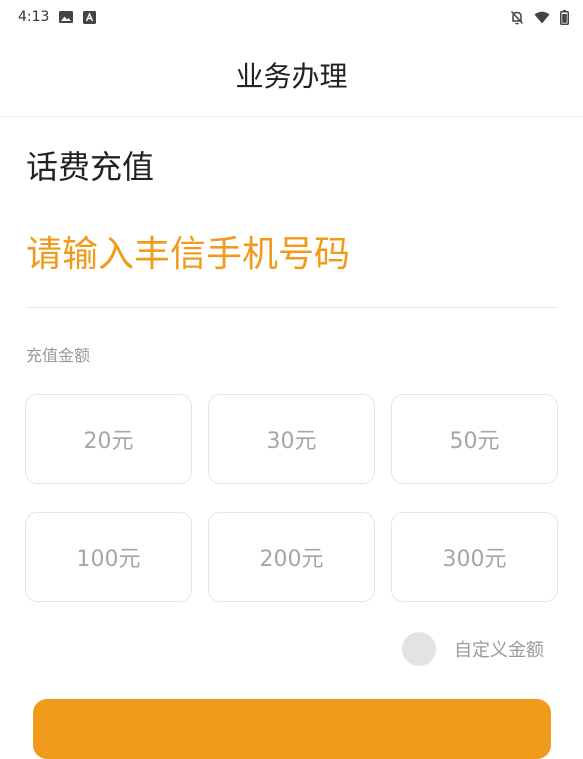 Image resolution: width=583 pixels, height=759 pixels. What do you see at coordinates (57, 17) in the screenshot?
I see `status-left: 4:13` at bounding box center [57, 17].